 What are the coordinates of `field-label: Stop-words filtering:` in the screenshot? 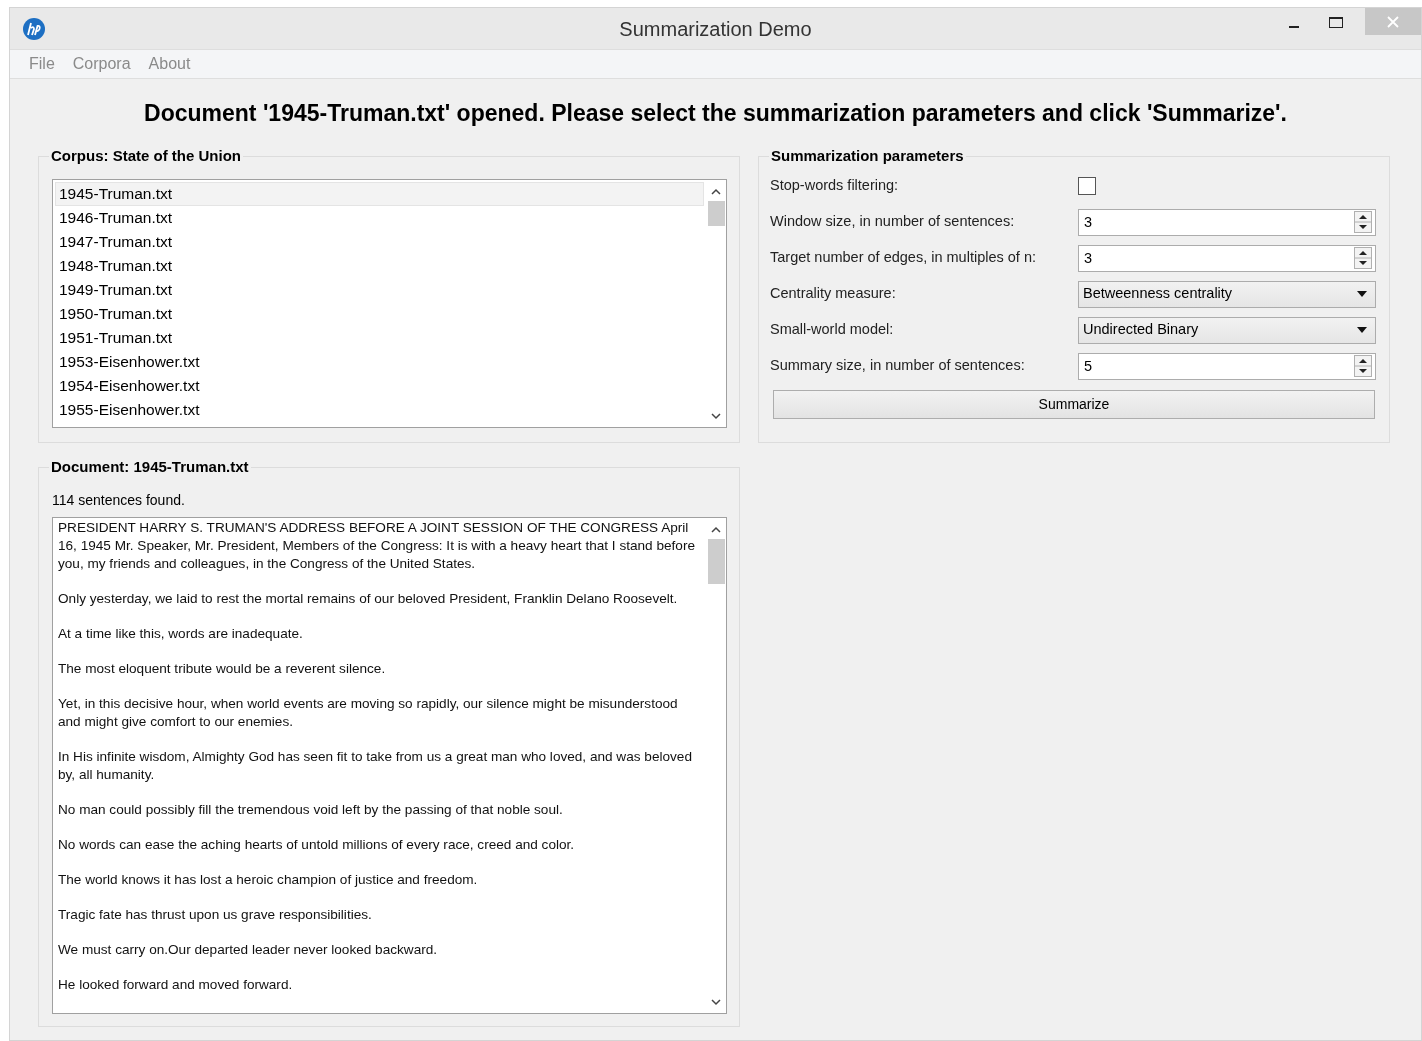 It's located at (835, 186).